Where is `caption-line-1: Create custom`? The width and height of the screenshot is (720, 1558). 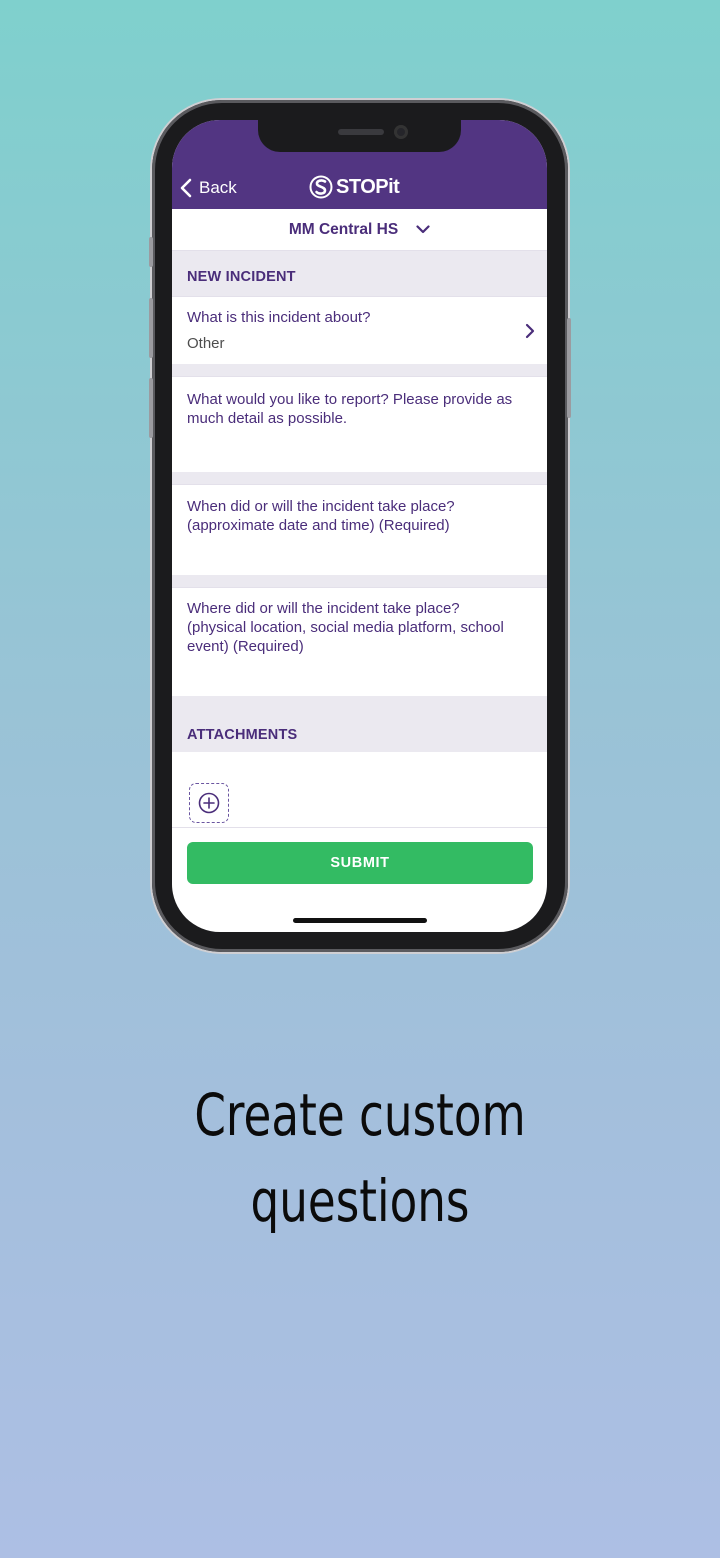 caption-line-1: Create custom is located at coordinates (360, 1115).